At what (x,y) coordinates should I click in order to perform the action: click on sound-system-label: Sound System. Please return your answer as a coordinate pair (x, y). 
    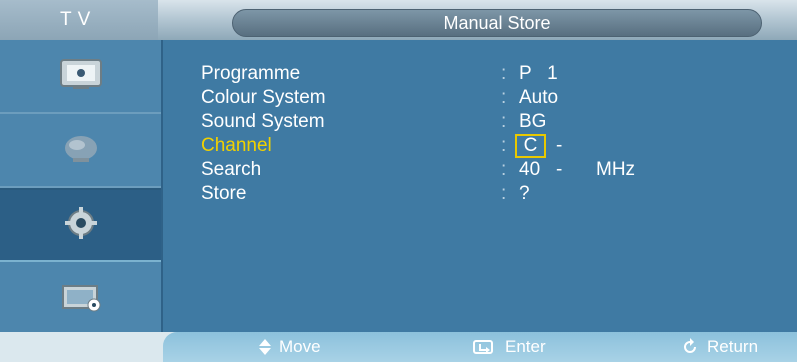
    Looking at the image, I should click on (263, 121).